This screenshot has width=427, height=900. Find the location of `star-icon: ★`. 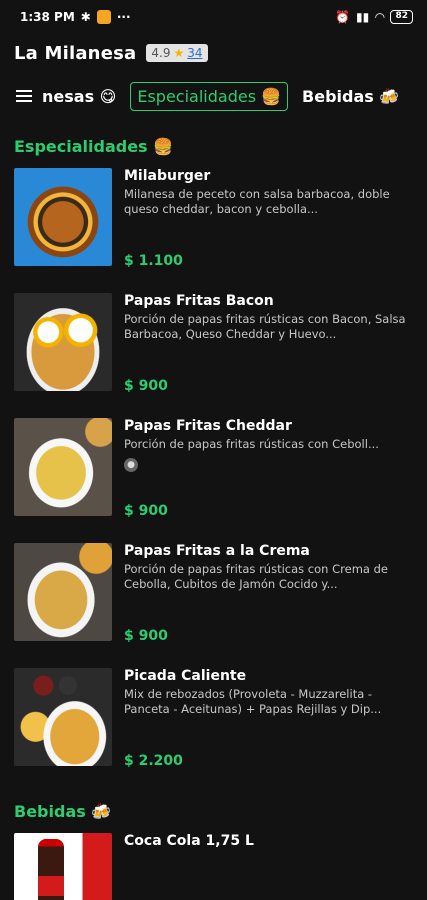

star-icon: ★ is located at coordinates (179, 53).